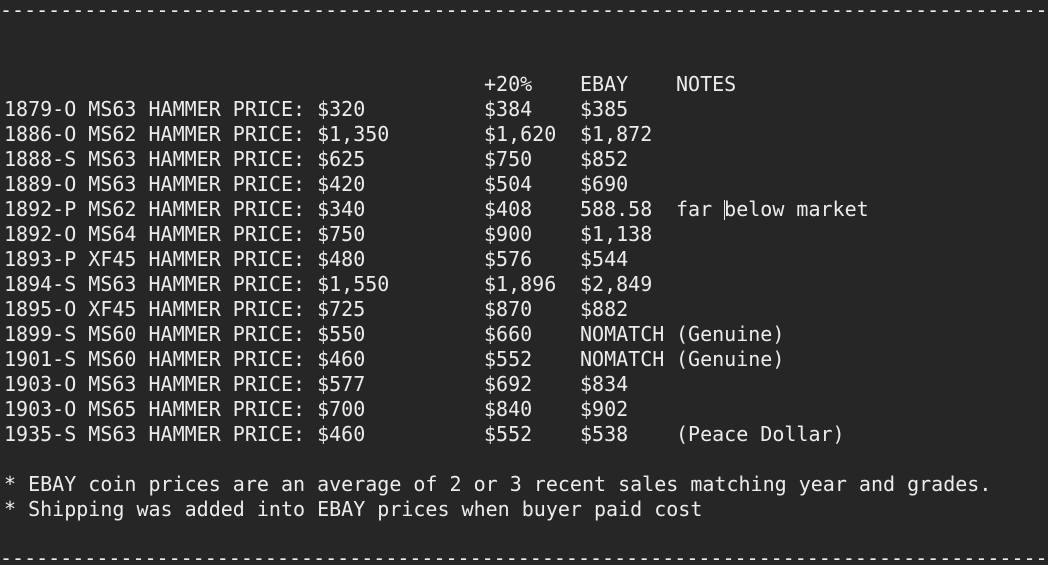 This screenshot has width=1048, height=565. I want to click on ebay-cell: $1,872, so click(616, 134).